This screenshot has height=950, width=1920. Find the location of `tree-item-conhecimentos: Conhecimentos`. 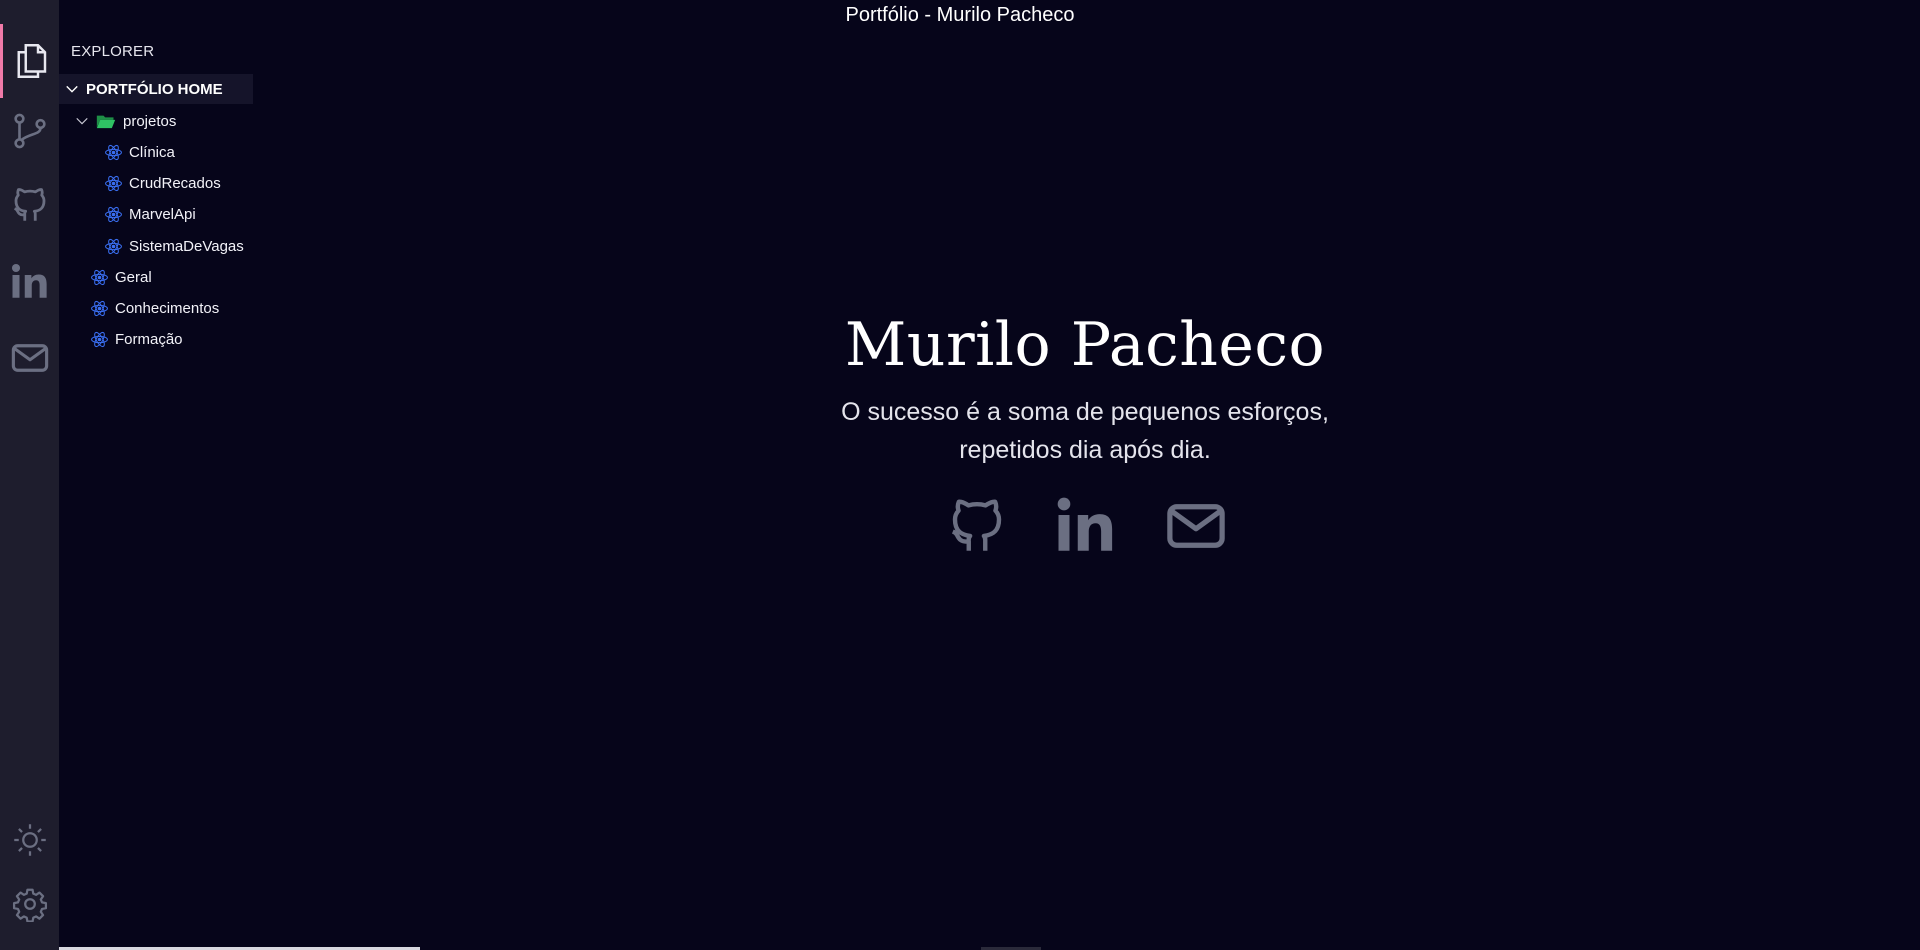

tree-item-conhecimentos: Conhecimentos is located at coordinates (154, 308).